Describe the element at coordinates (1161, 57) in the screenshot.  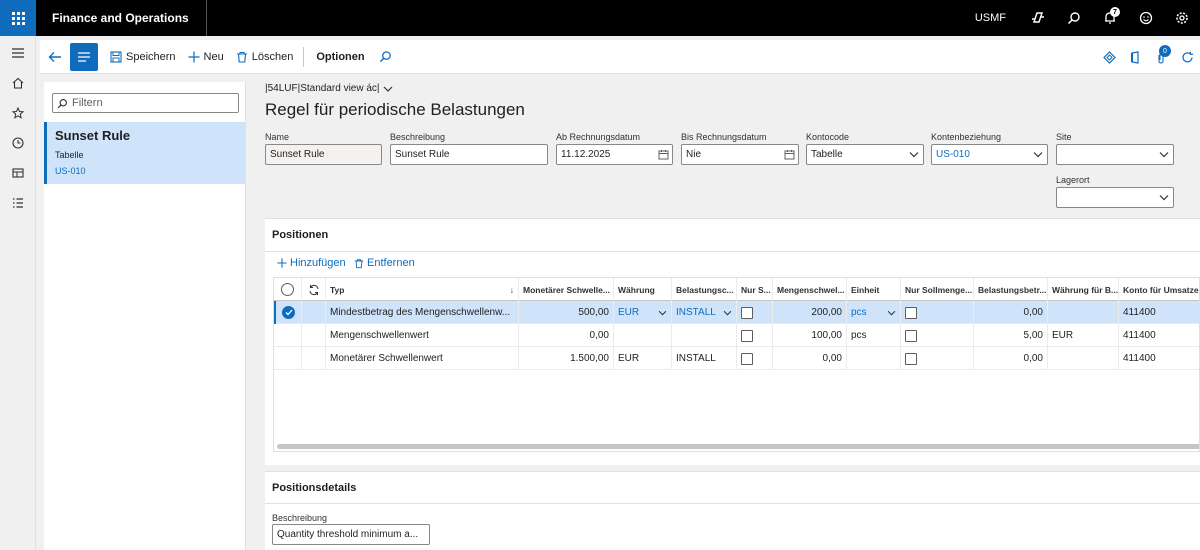
I see `attachments-button: 0` at that location.